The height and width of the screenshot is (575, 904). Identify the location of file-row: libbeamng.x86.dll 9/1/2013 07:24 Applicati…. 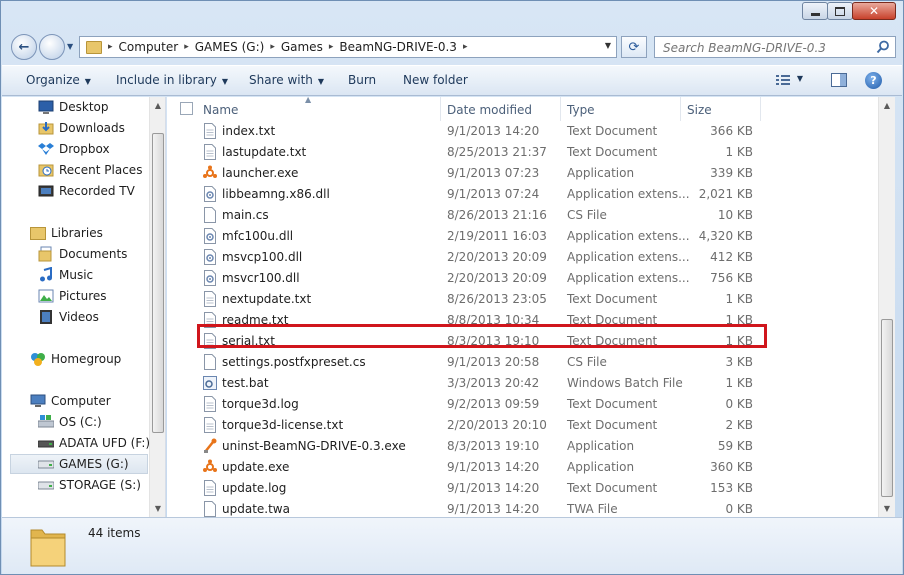
(522, 194).